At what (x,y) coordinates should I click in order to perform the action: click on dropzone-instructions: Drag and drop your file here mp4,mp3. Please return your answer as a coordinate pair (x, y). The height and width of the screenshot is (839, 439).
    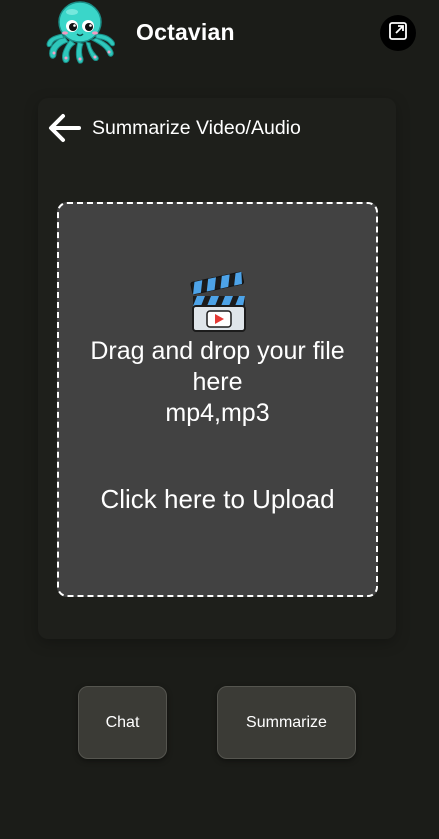
    Looking at the image, I should click on (217, 382).